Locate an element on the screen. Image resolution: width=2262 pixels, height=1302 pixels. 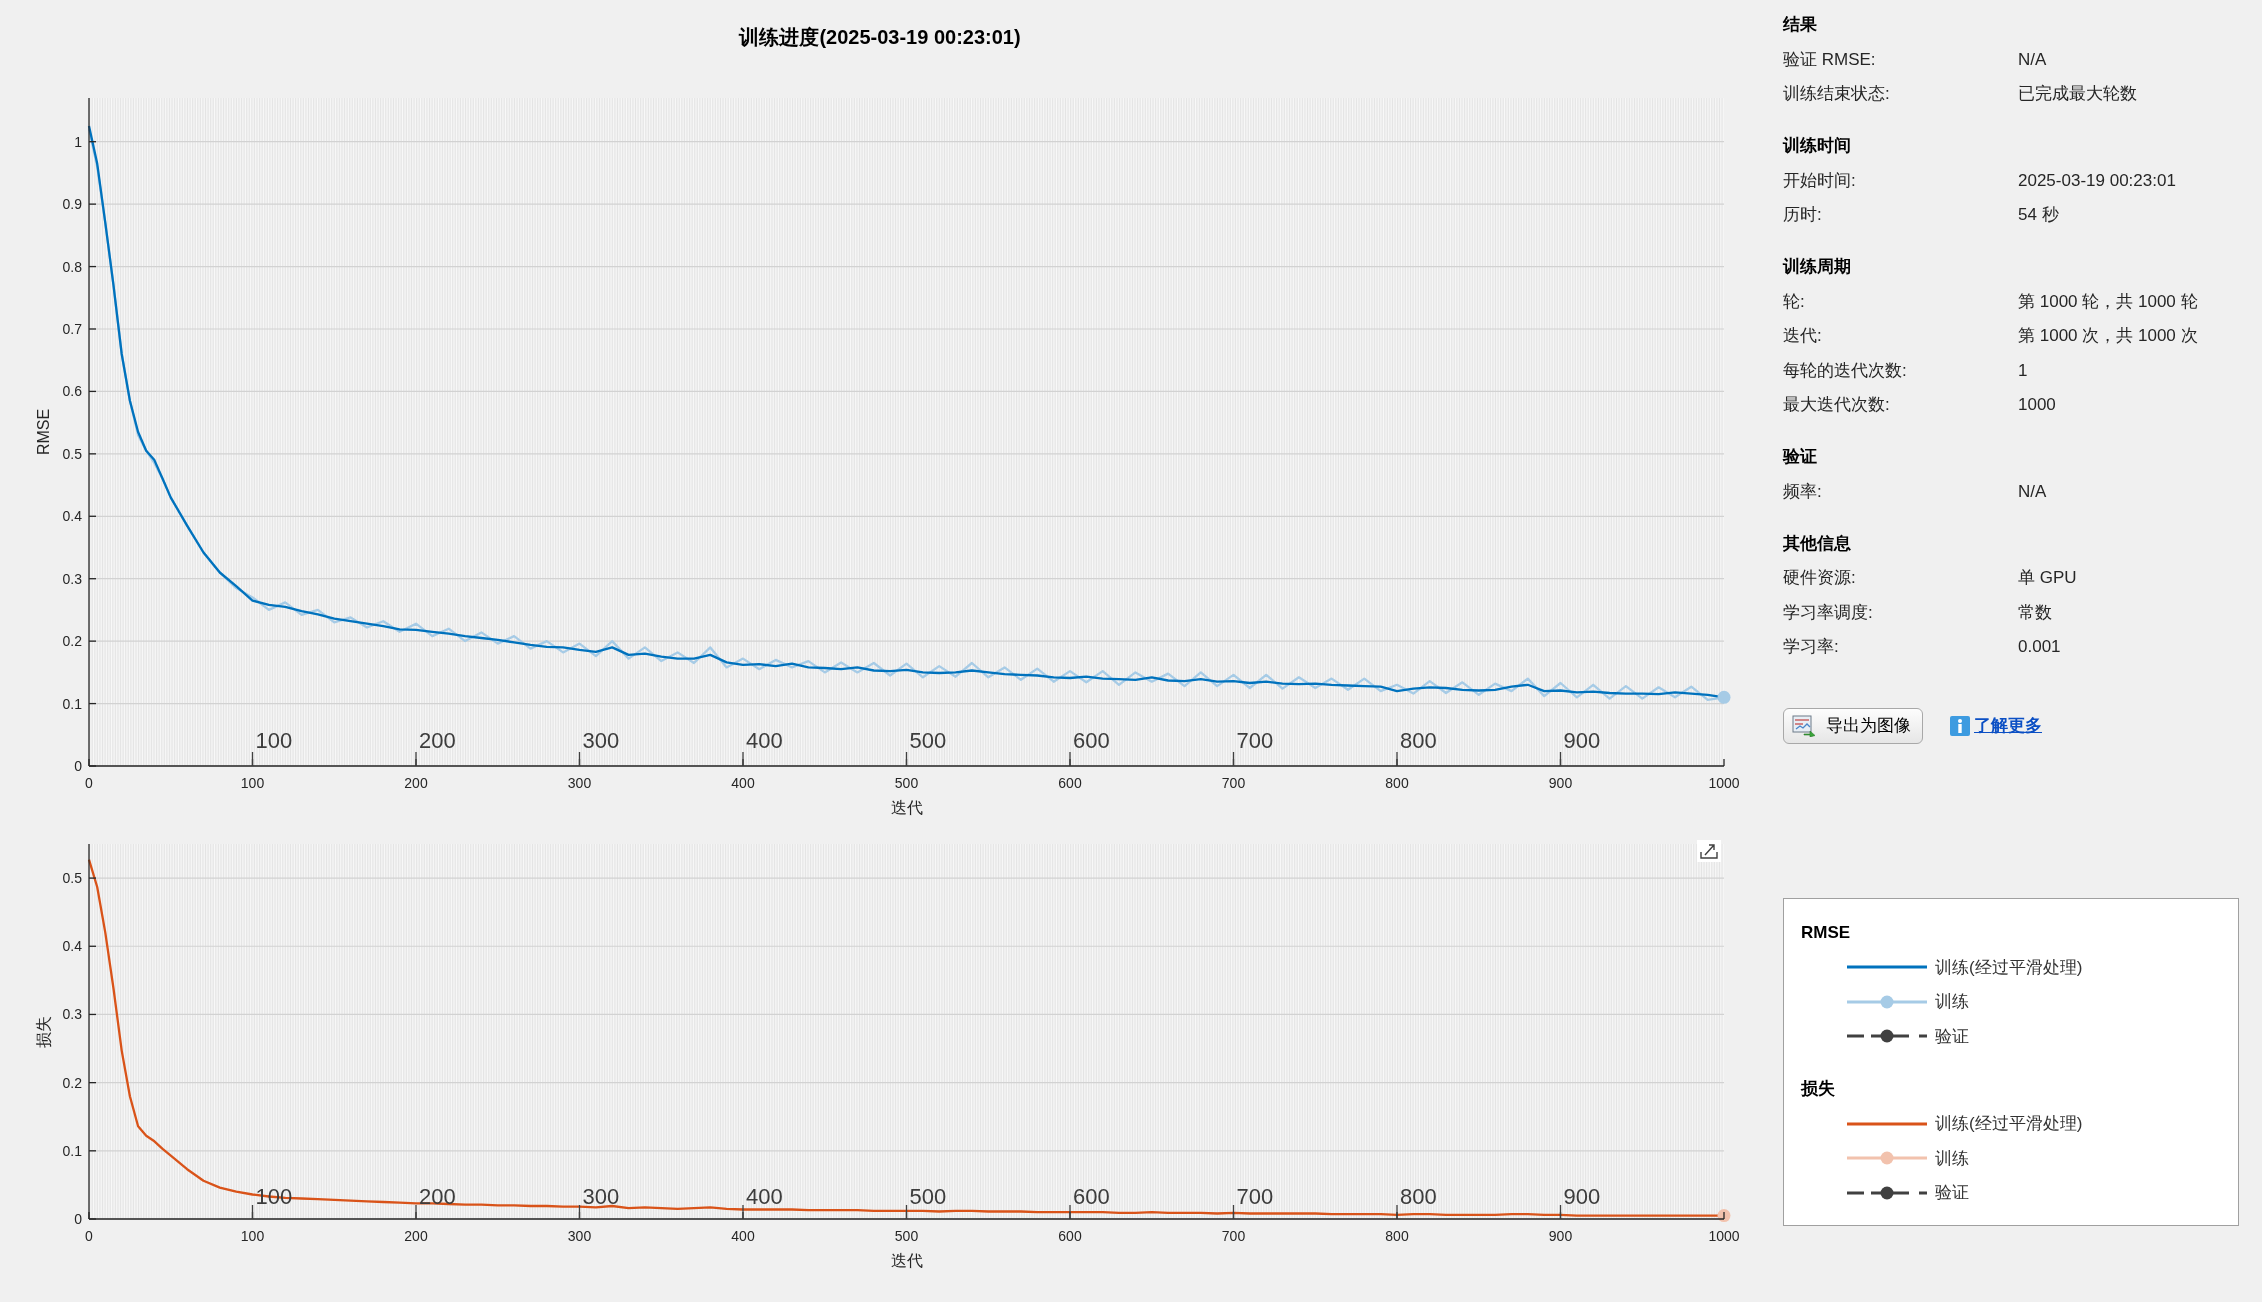
field-value: 2025-03-19 00:23:01 is located at coordinates (2097, 180).